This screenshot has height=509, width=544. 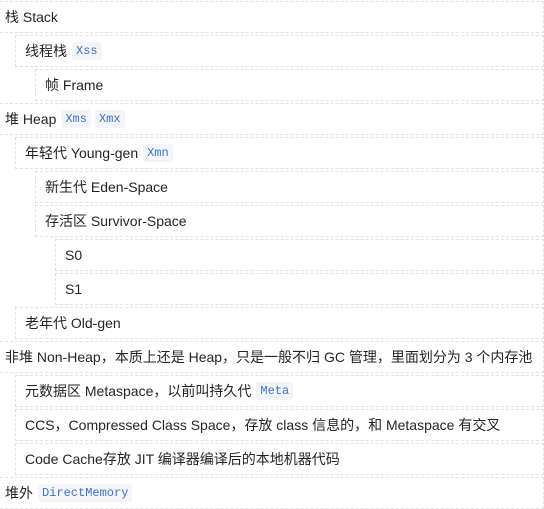 What do you see at coordinates (109, 119) in the screenshot?
I see `inline-code-tag: Xmx` at bounding box center [109, 119].